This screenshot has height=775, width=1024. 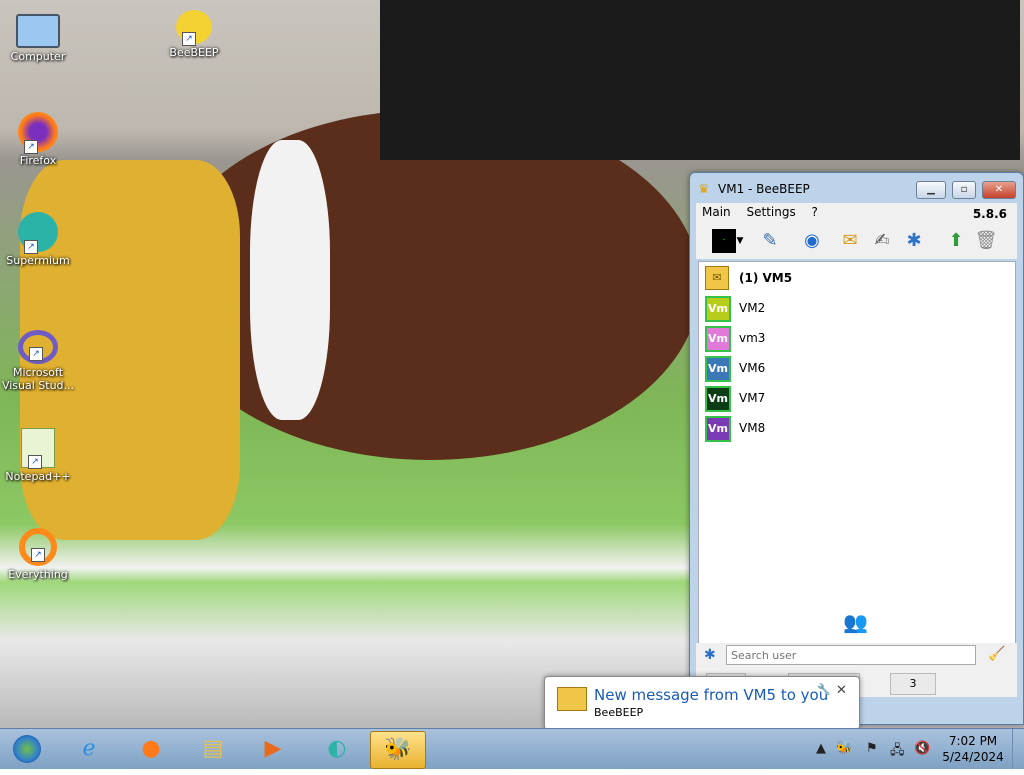 What do you see at coordinates (872, 748) in the screenshot?
I see `tray-flag-icon: ⚑` at bounding box center [872, 748].